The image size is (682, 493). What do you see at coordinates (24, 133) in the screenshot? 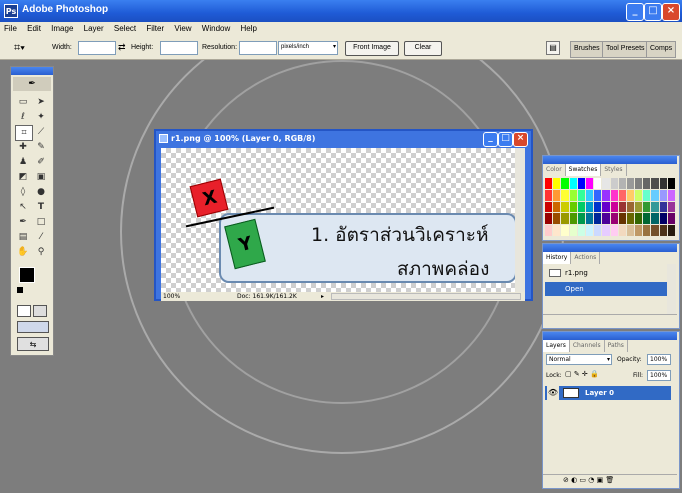
I see `crop-tool-icon-2: ⌗` at bounding box center [24, 133].